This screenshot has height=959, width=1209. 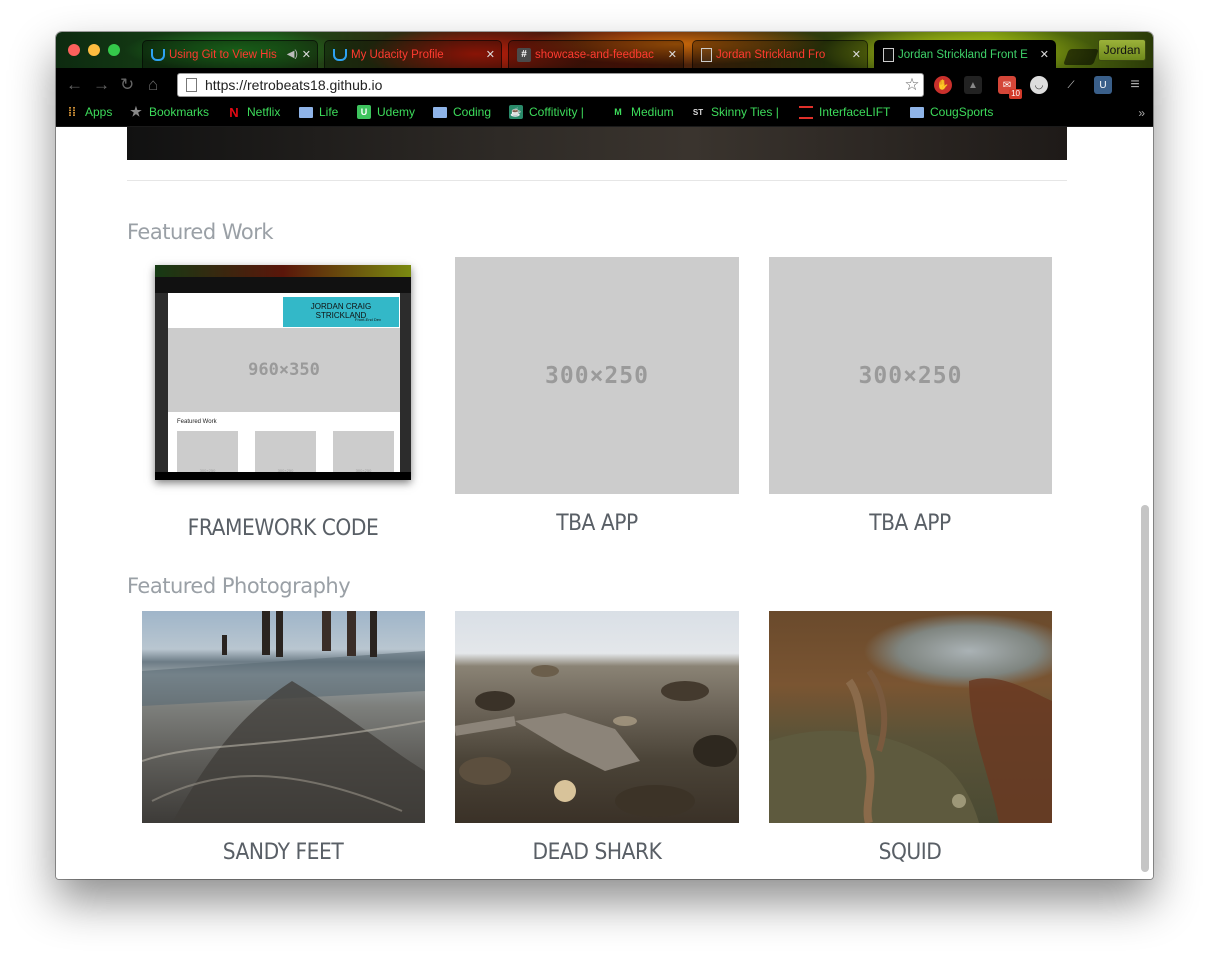 I want to click on photo-caption-sandy-feet: SANDY FEET, so click(x=283, y=852).